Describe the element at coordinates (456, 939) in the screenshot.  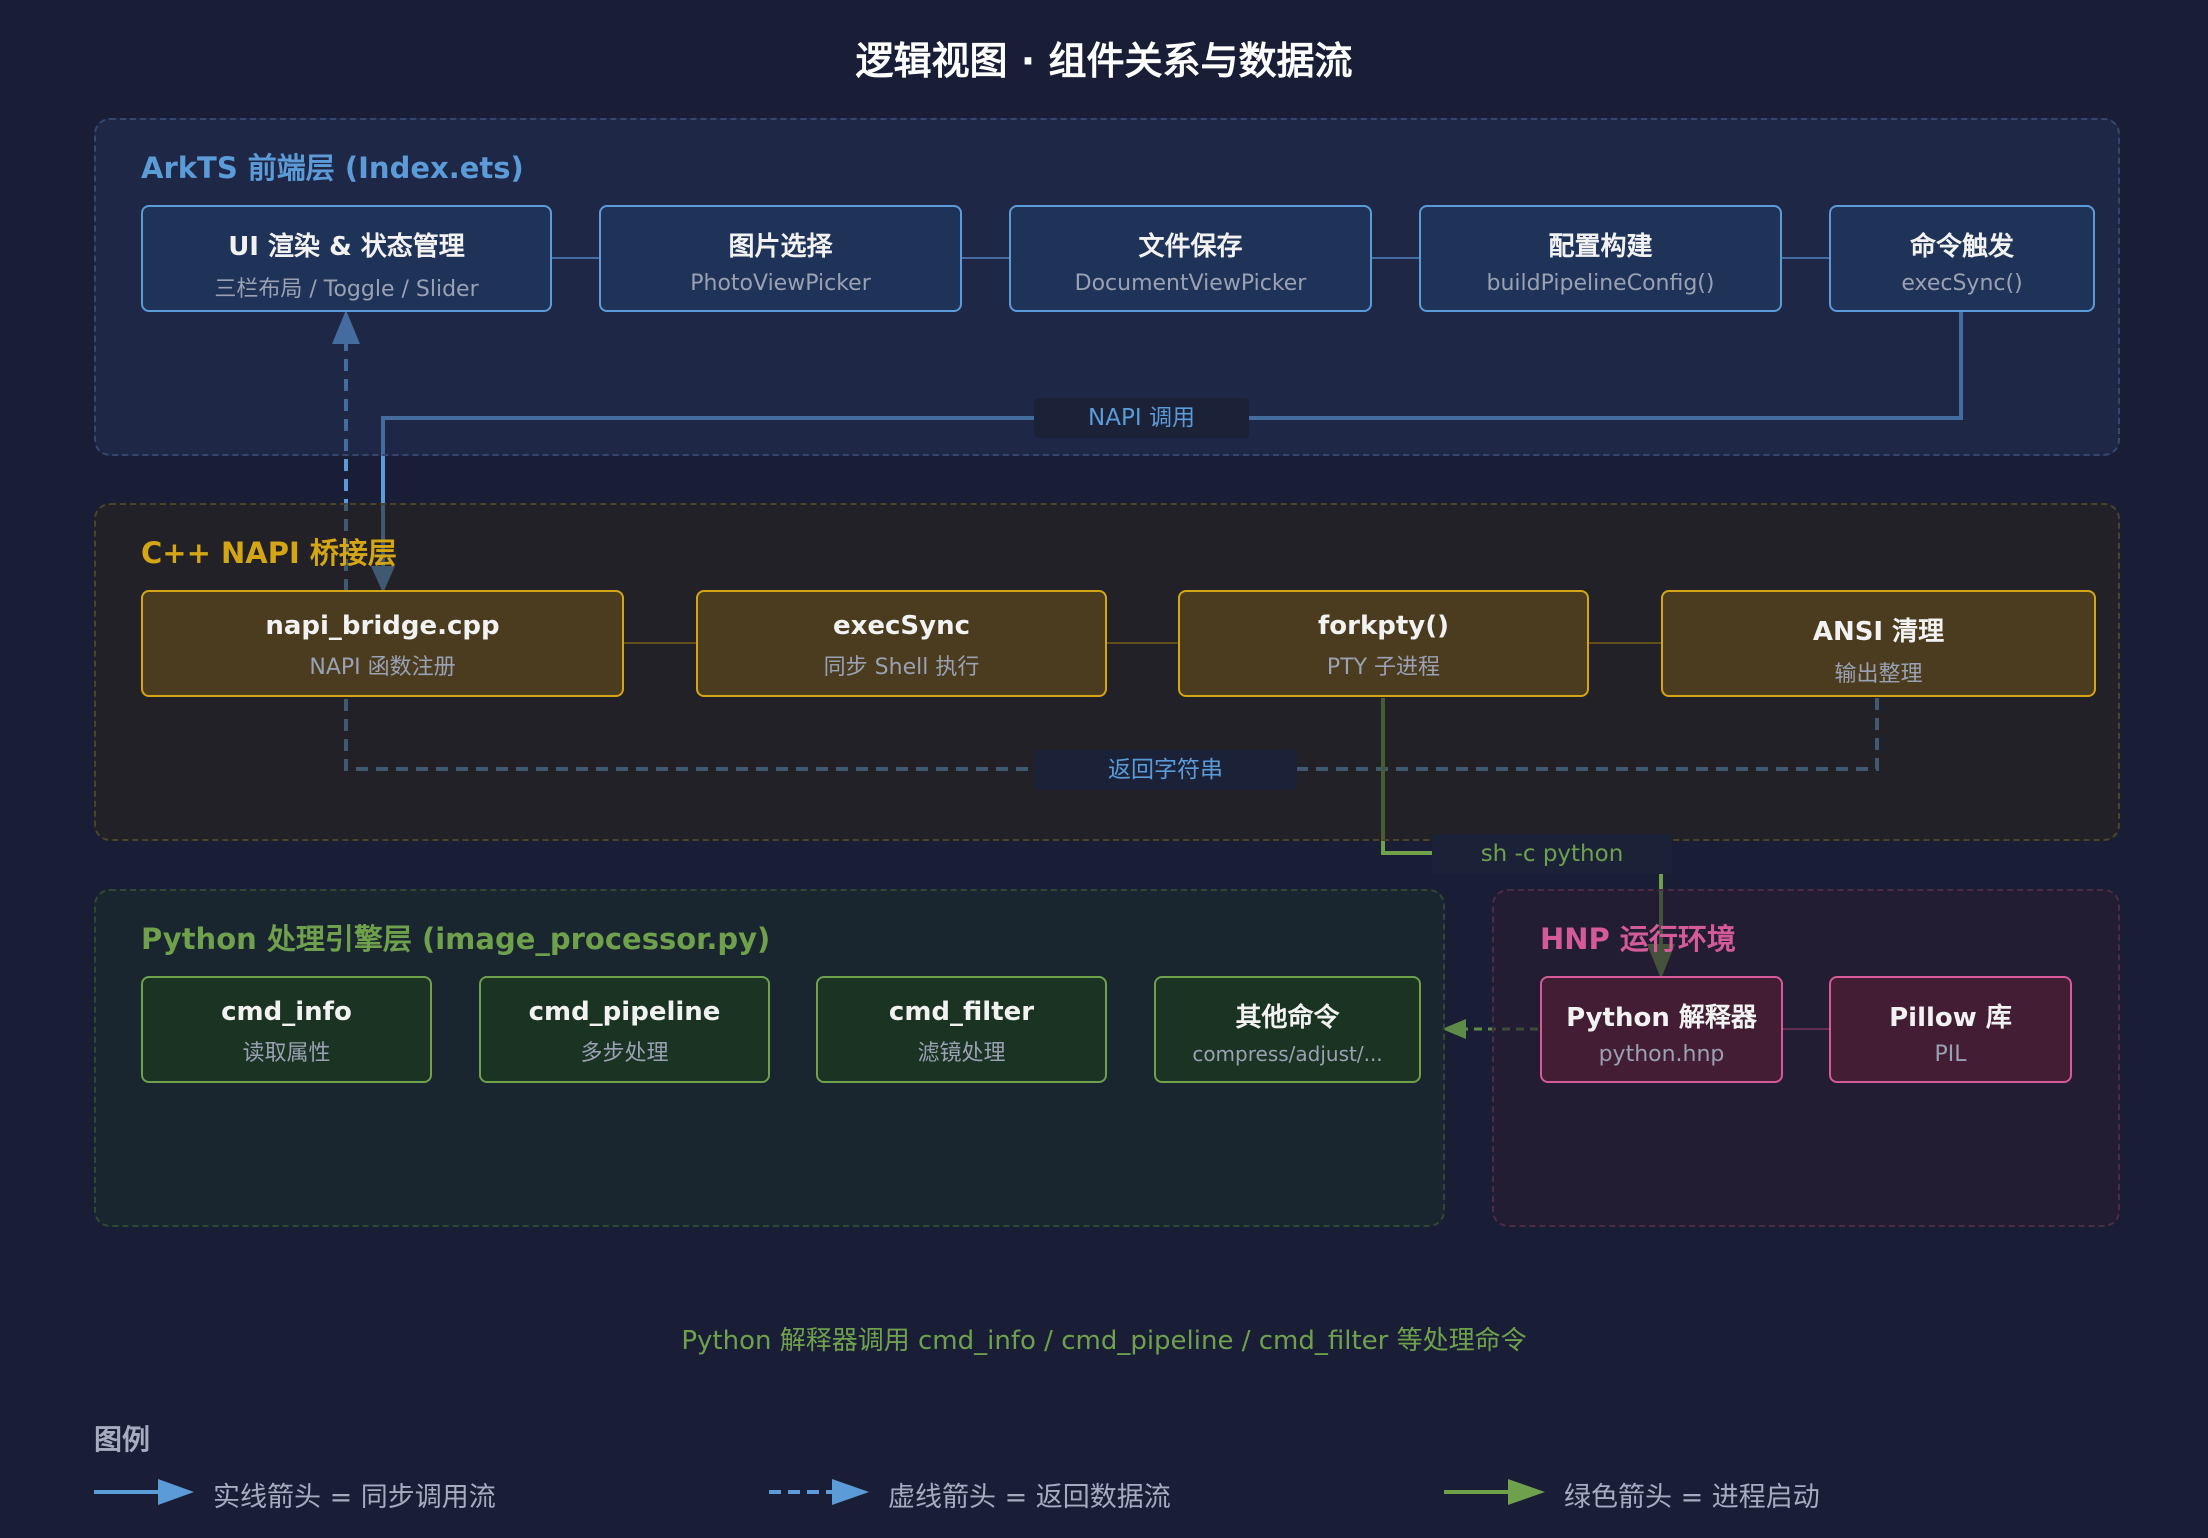
I see `layer-python-title: Python 处理引擎层 (image_processor.py)` at that location.